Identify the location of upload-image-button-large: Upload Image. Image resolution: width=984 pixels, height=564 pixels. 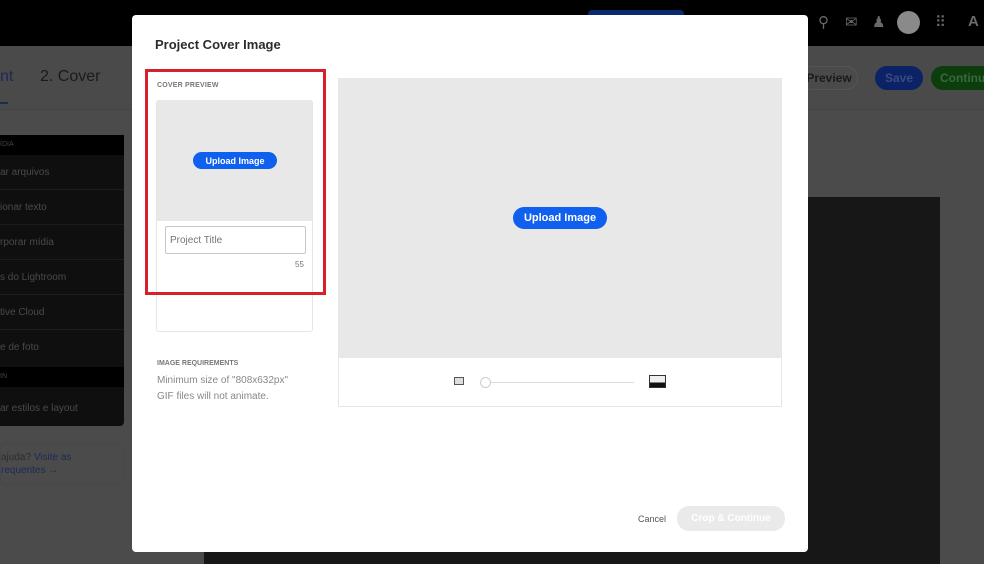
(560, 218).